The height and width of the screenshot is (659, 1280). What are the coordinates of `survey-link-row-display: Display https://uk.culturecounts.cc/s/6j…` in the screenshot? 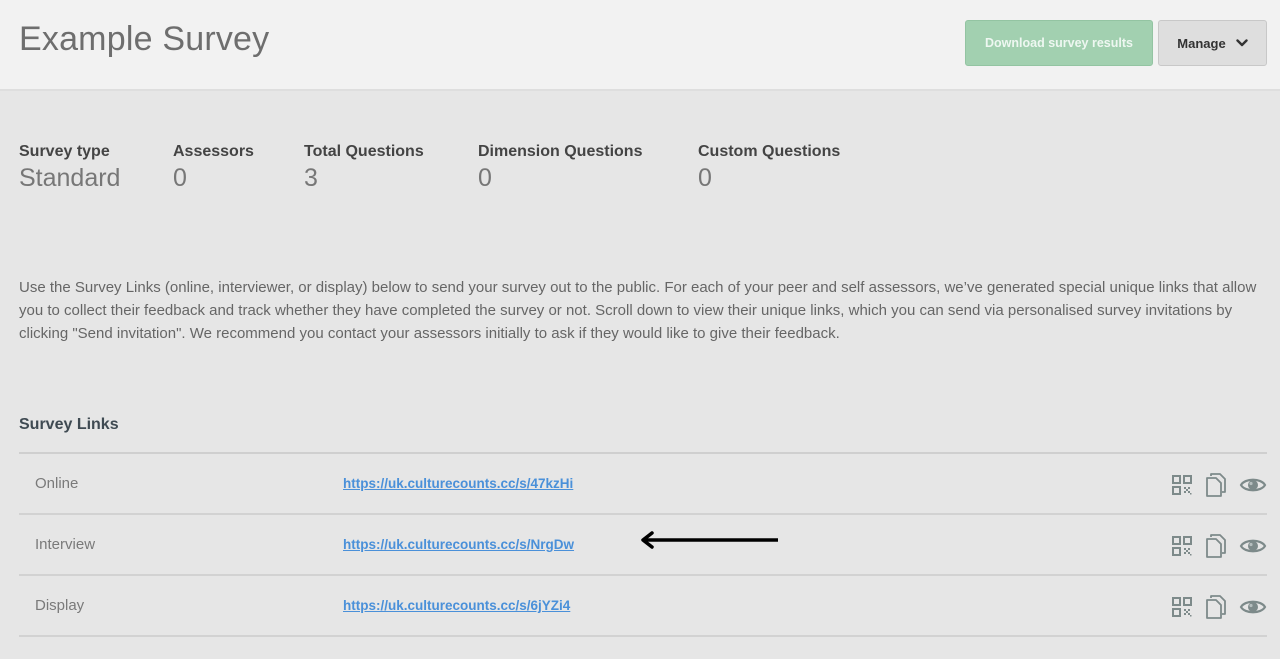 It's located at (643, 606).